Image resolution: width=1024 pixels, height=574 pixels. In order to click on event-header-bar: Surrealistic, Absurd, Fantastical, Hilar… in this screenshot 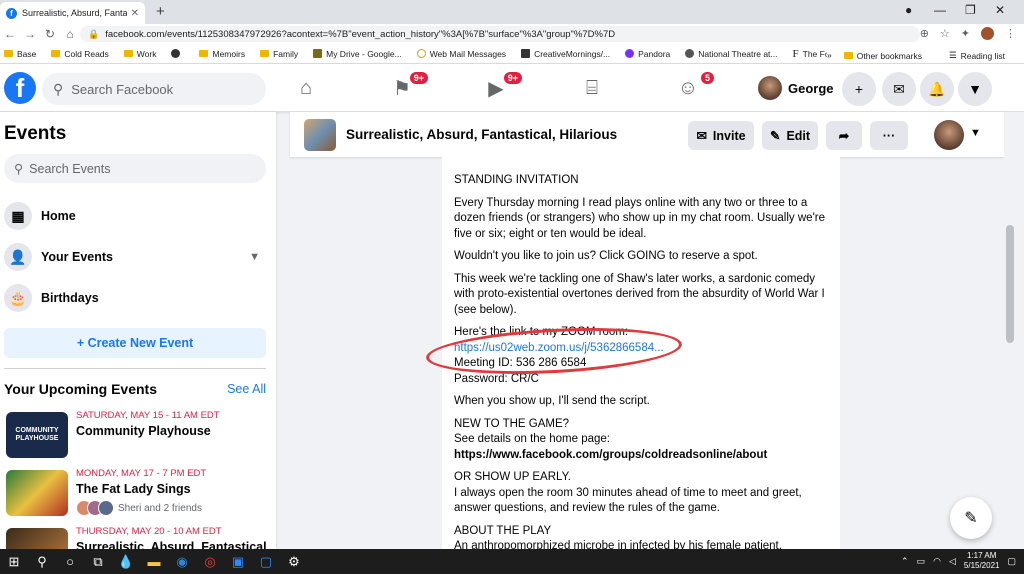, I will do `click(647, 134)`.